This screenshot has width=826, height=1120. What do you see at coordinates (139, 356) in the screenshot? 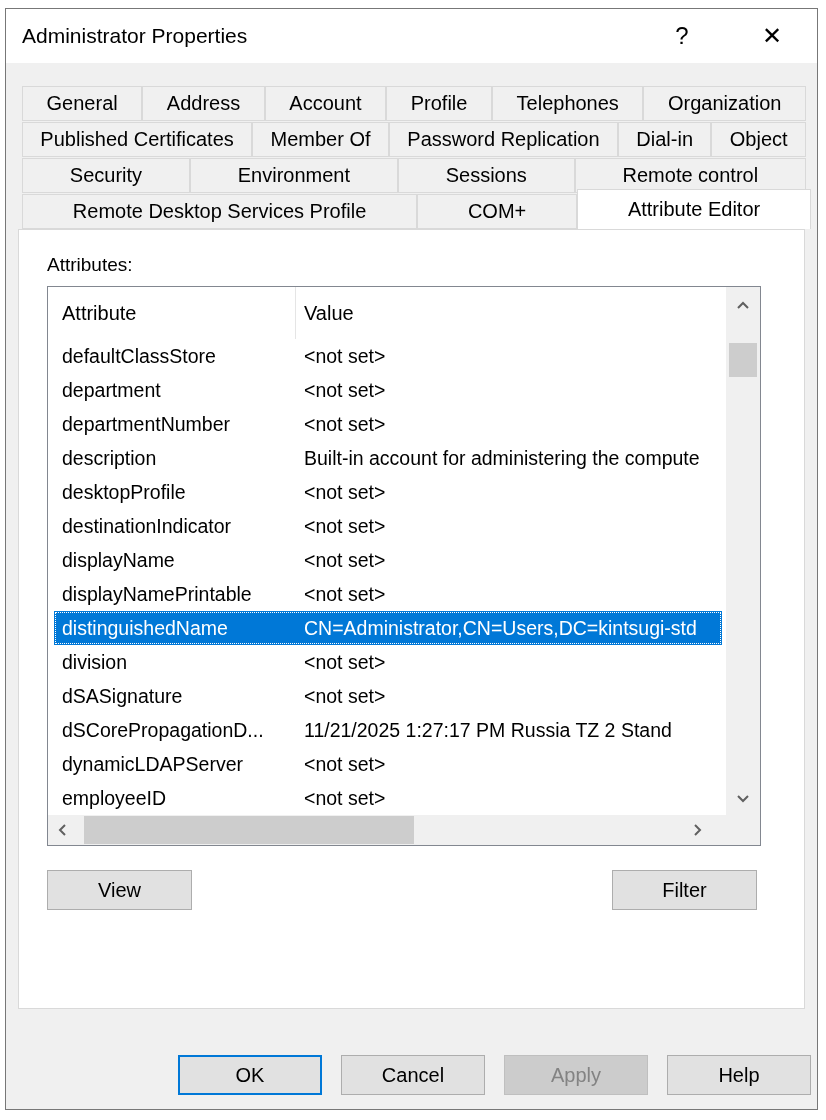
I see `attribute-name: defaultClassStore` at bounding box center [139, 356].